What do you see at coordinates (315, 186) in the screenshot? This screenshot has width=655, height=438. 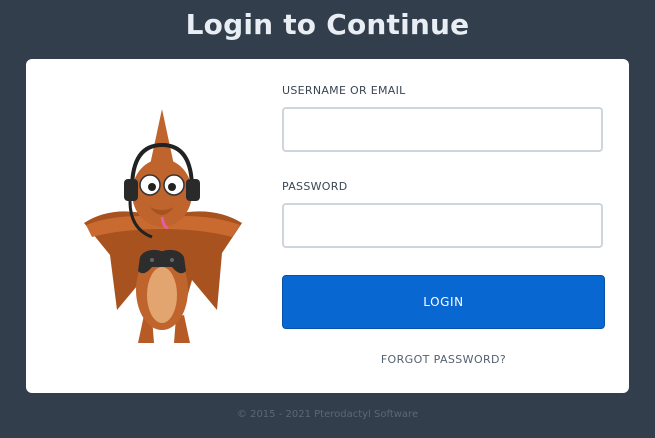 I see `password-label: PASSWORD` at bounding box center [315, 186].